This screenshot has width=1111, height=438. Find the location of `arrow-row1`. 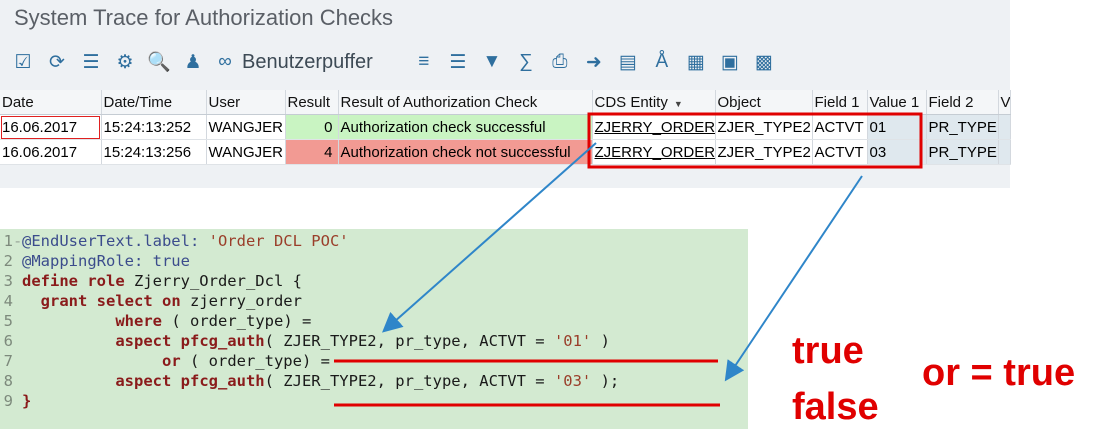

arrow-row1 is located at coordinates (489, 237).